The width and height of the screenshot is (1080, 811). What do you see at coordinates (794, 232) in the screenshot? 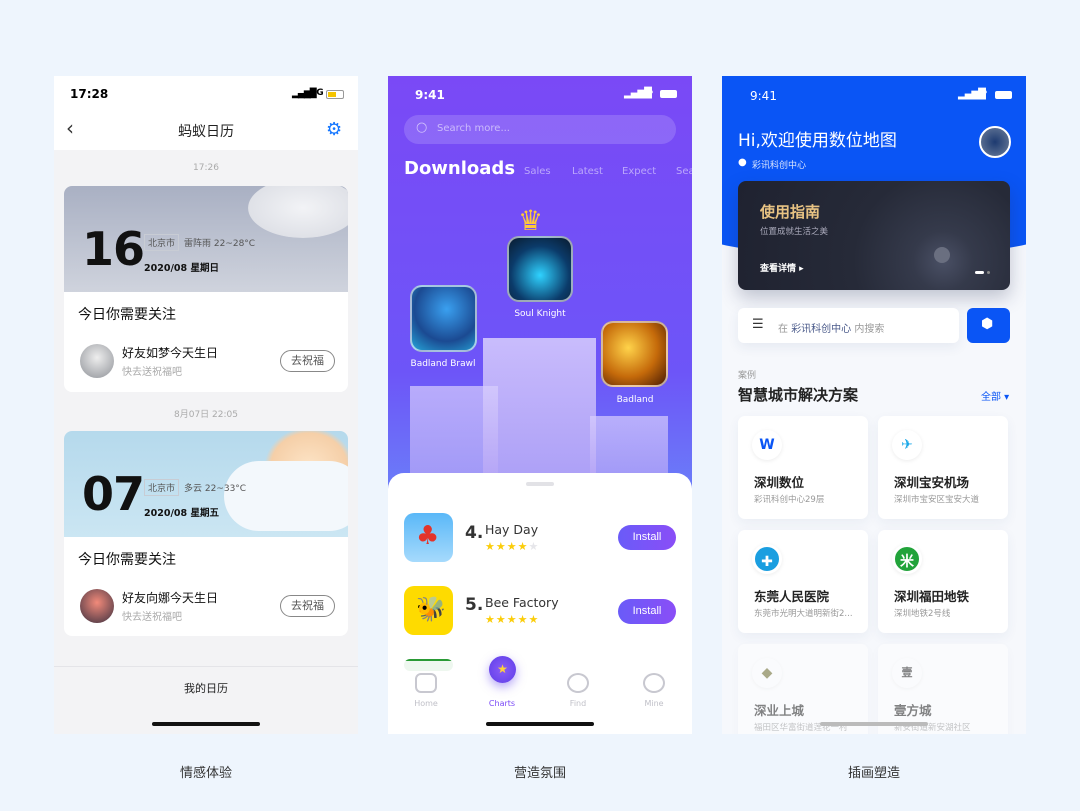
I see `banner-subtitle: 位置成就生活之美` at bounding box center [794, 232].